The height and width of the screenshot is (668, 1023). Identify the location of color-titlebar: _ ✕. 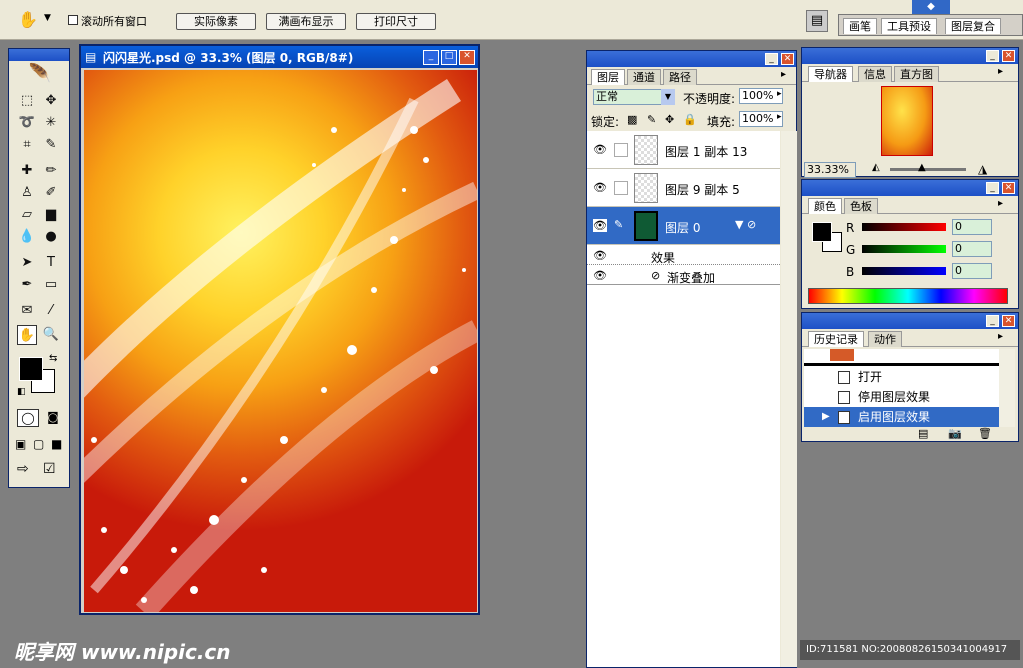
(910, 188).